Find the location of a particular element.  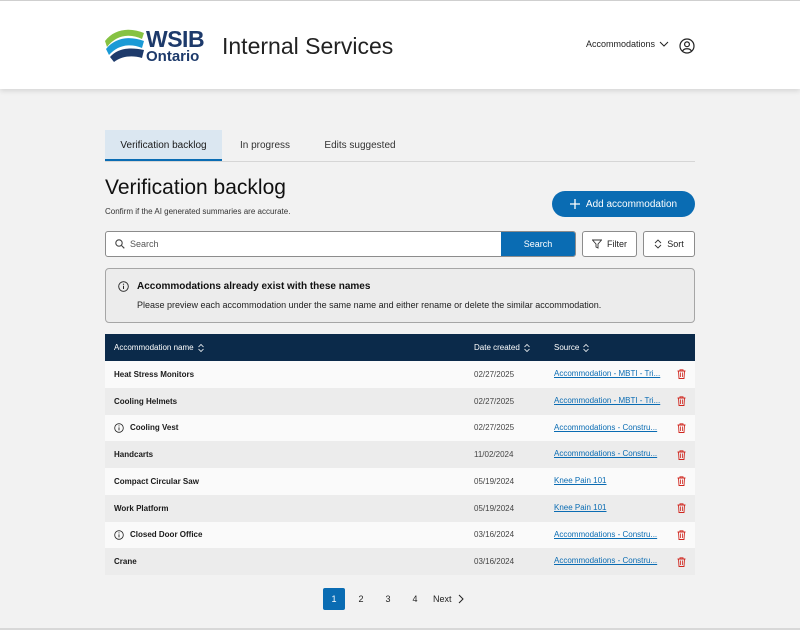

search-input is located at coordinates (315, 244).